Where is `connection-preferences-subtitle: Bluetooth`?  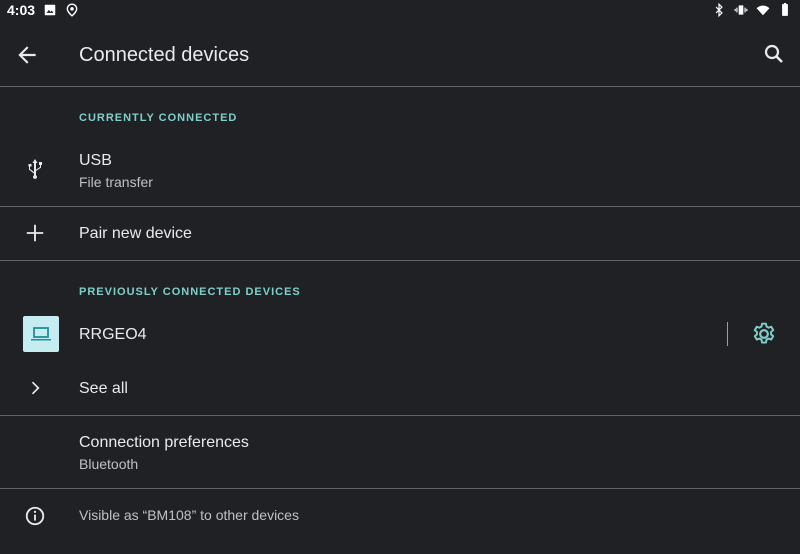
connection-preferences-subtitle: Bluetooth is located at coordinates (109, 464).